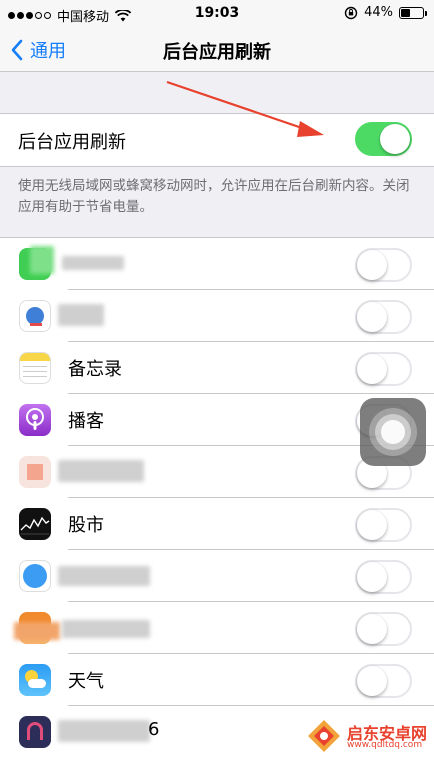 The height and width of the screenshot is (759, 434). What do you see at coordinates (35, 316) in the screenshot?
I see `blue-app-icon` at bounding box center [35, 316].